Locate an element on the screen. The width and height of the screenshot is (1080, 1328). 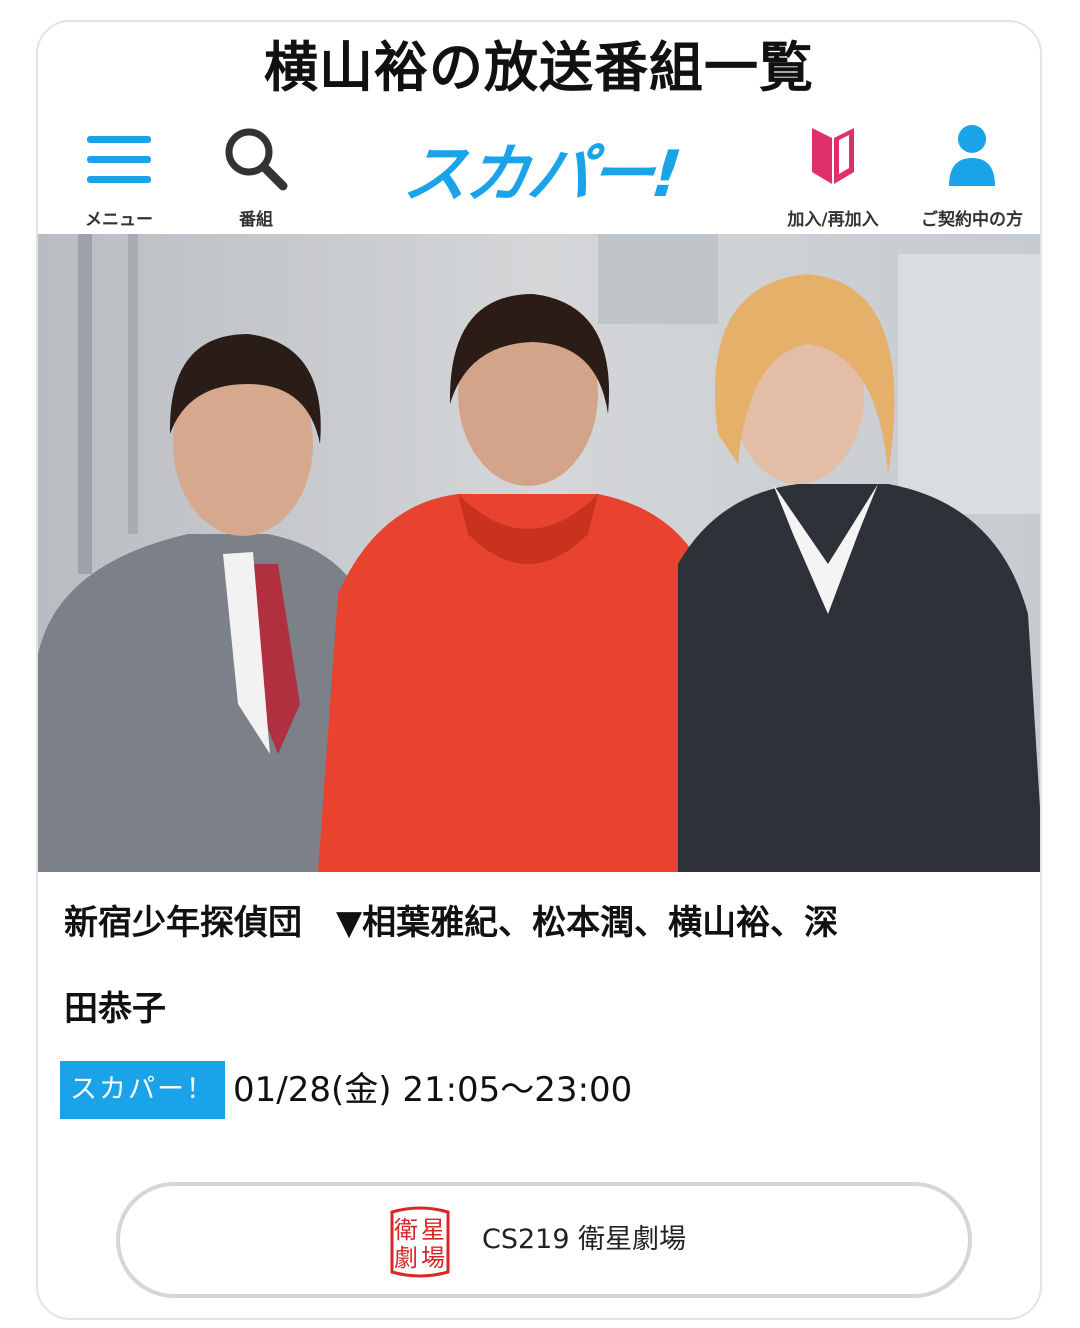
logo-char-3: 劇 is located at coordinates (406, 1258).